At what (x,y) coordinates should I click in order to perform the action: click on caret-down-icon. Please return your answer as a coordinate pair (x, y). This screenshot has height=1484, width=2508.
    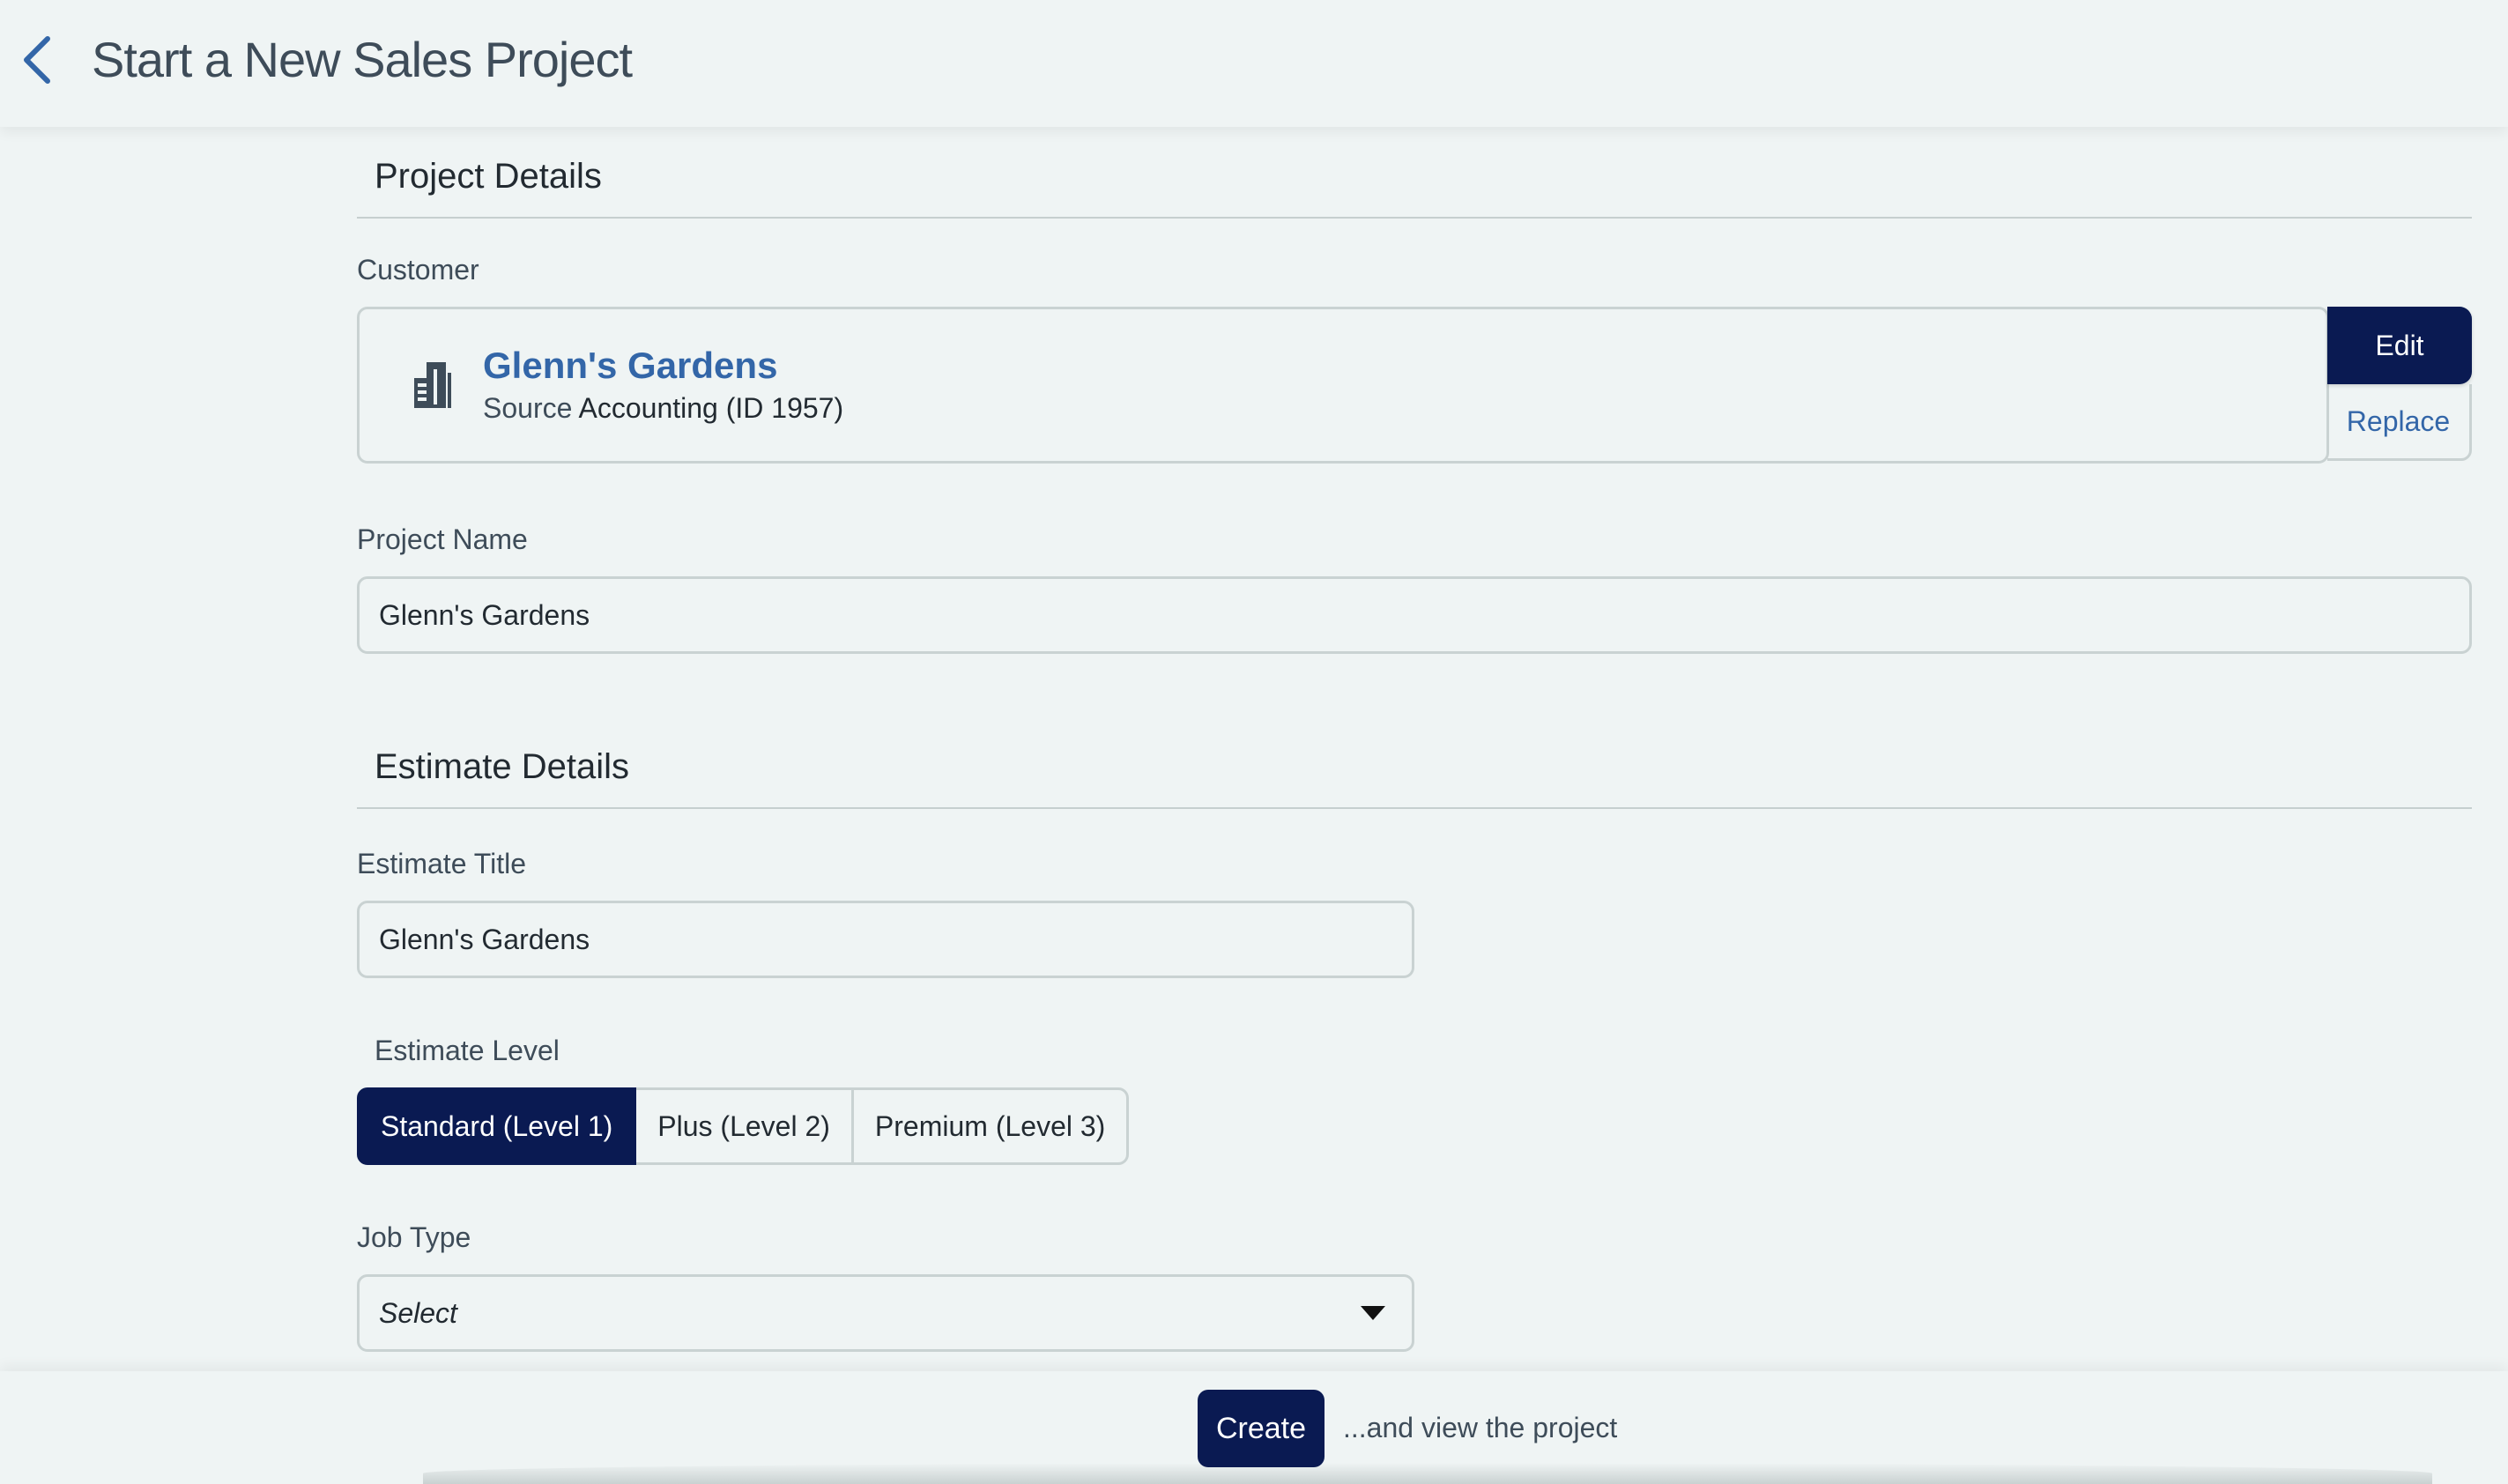
    Looking at the image, I should click on (1373, 1313).